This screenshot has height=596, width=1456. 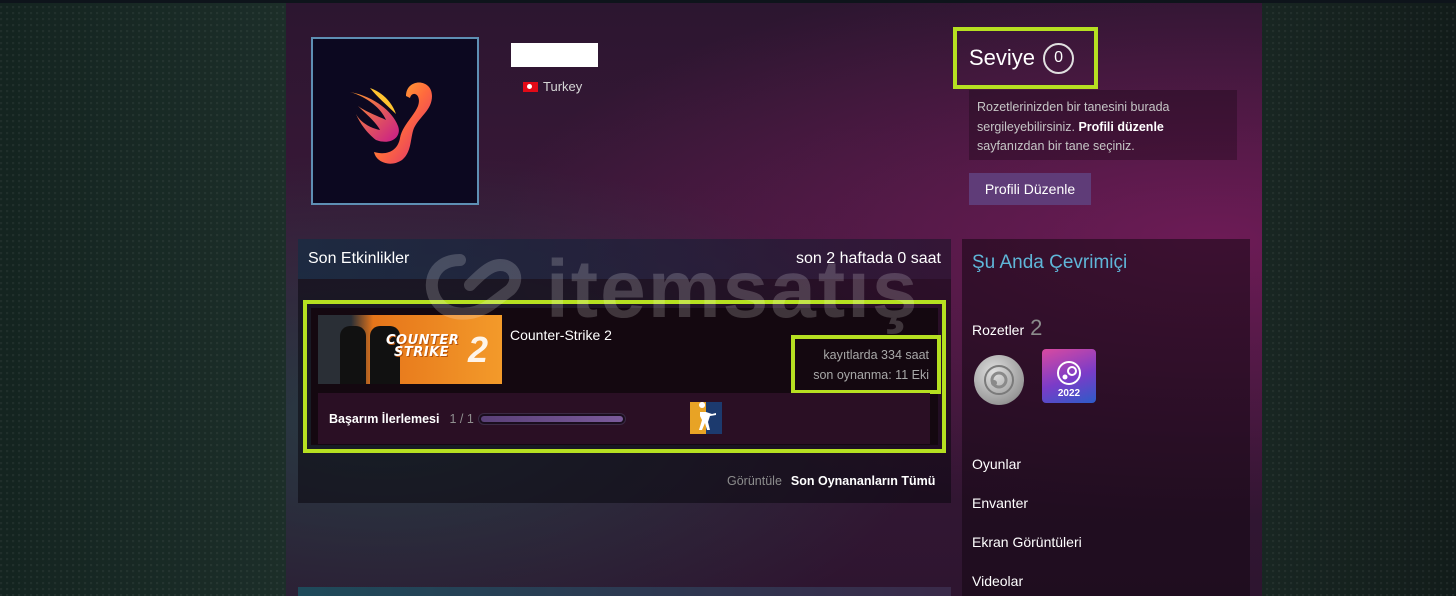 I want to click on badges-label: Rozetler, so click(x=998, y=330).